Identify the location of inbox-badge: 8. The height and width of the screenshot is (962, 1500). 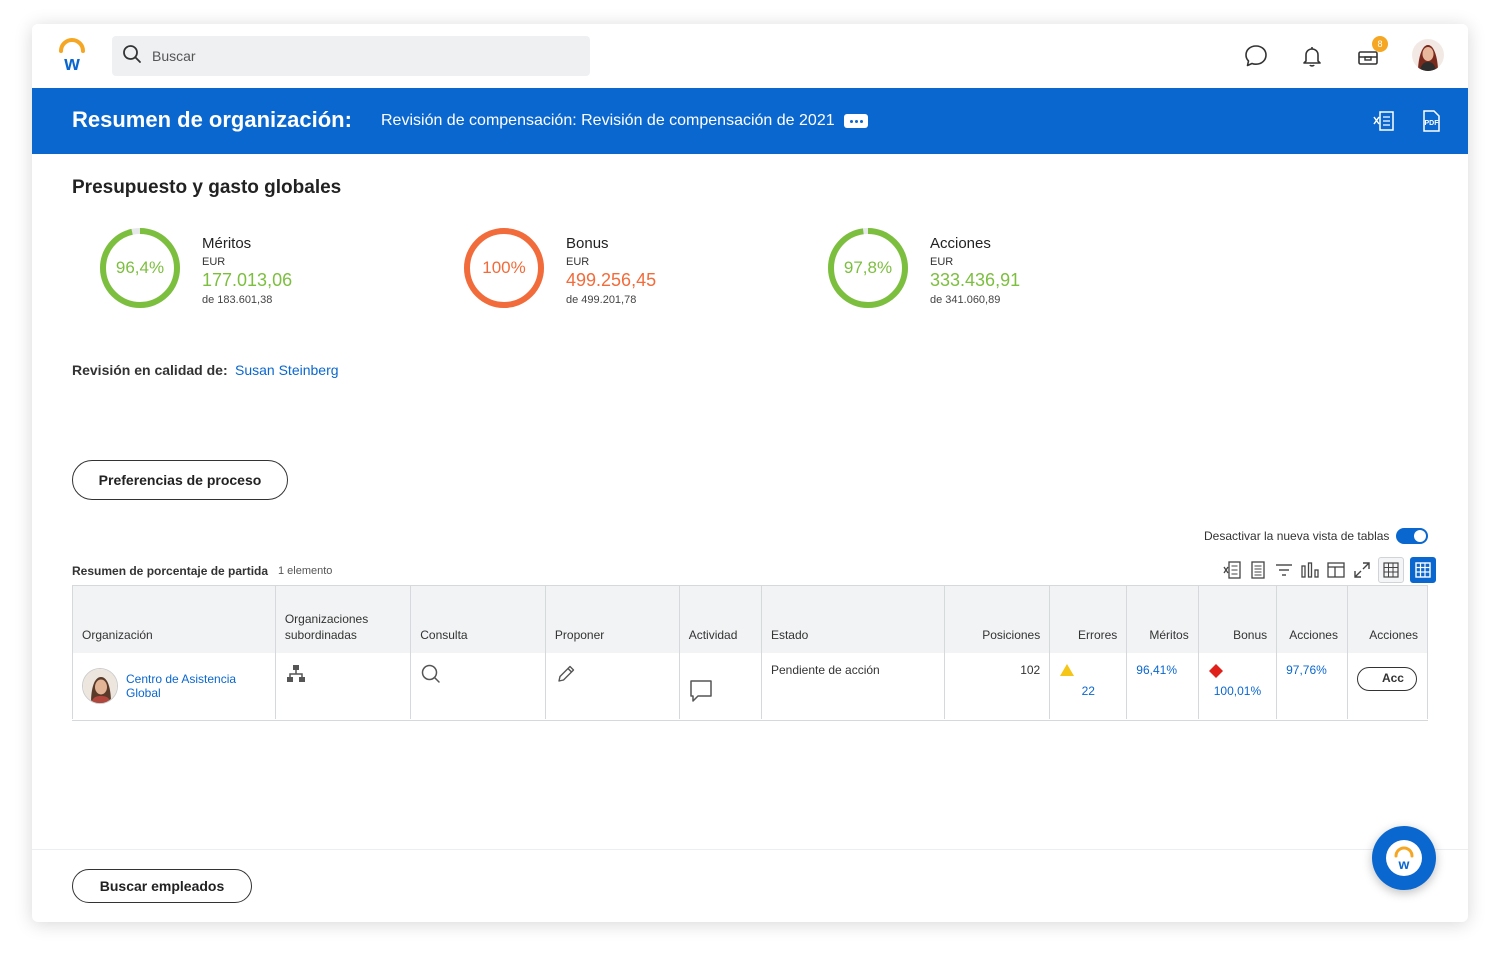
(1380, 44).